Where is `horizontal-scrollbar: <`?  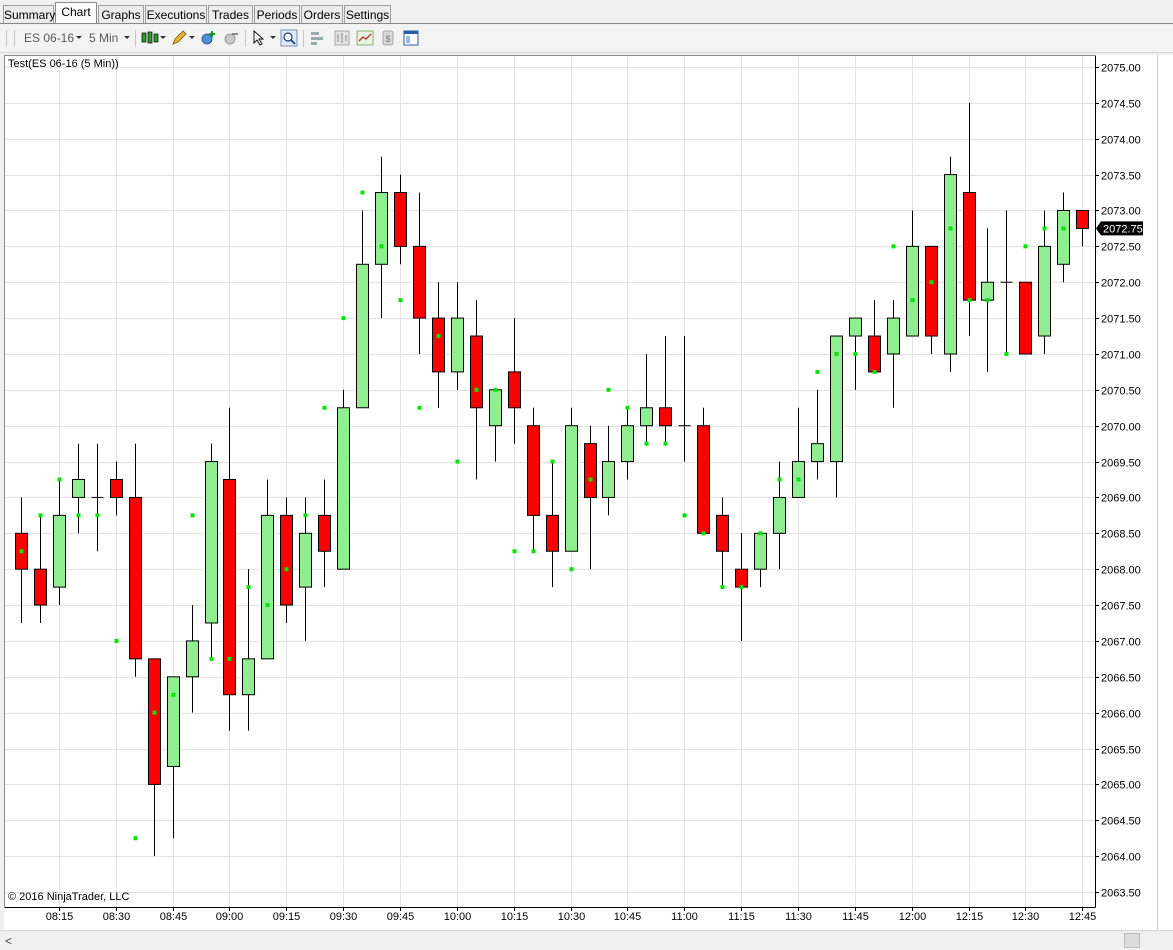 horizontal-scrollbar: < is located at coordinates (586, 940).